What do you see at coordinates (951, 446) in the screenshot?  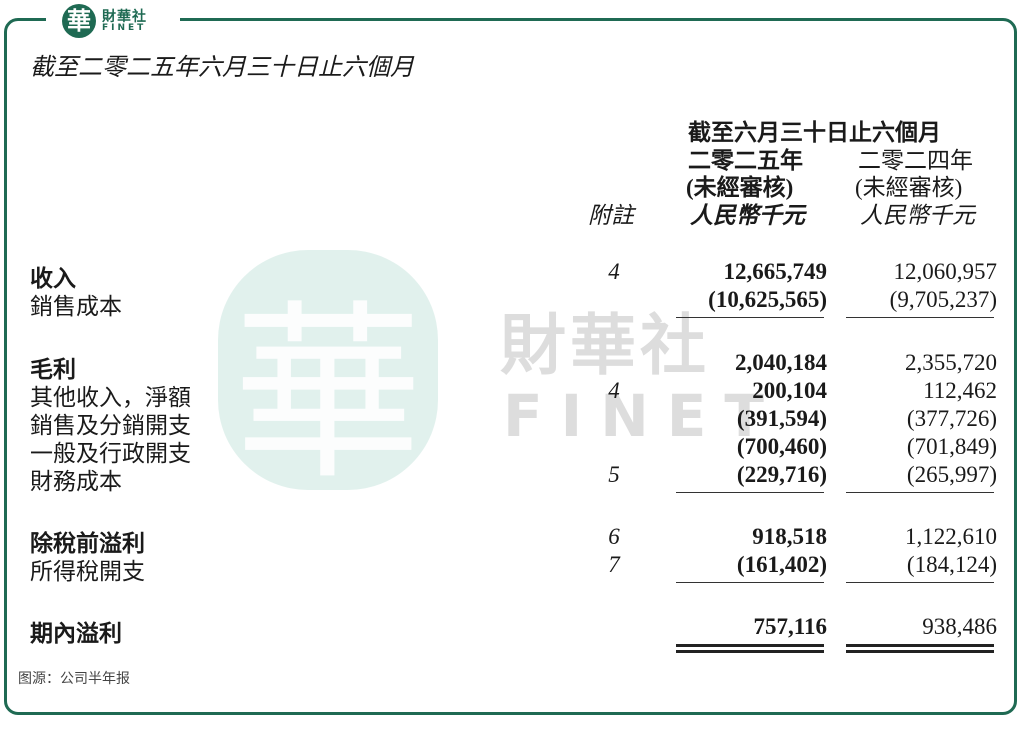 I see `value-2024: (701,849)` at bounding box center [951, 446].